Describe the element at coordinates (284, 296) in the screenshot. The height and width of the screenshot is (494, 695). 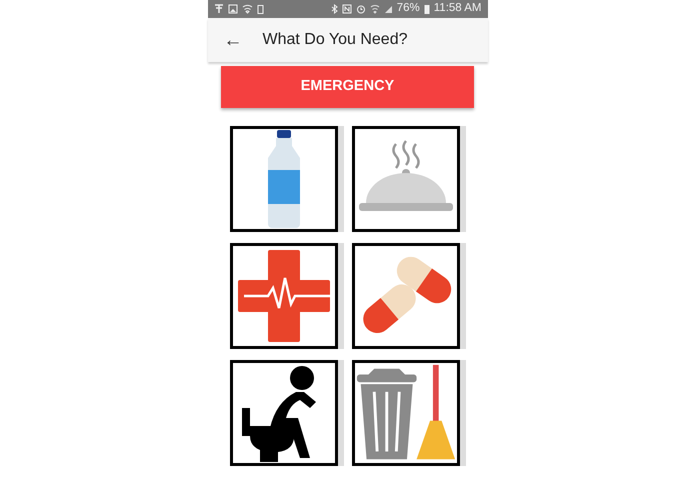
I see `medical-cross-icon` at that location.